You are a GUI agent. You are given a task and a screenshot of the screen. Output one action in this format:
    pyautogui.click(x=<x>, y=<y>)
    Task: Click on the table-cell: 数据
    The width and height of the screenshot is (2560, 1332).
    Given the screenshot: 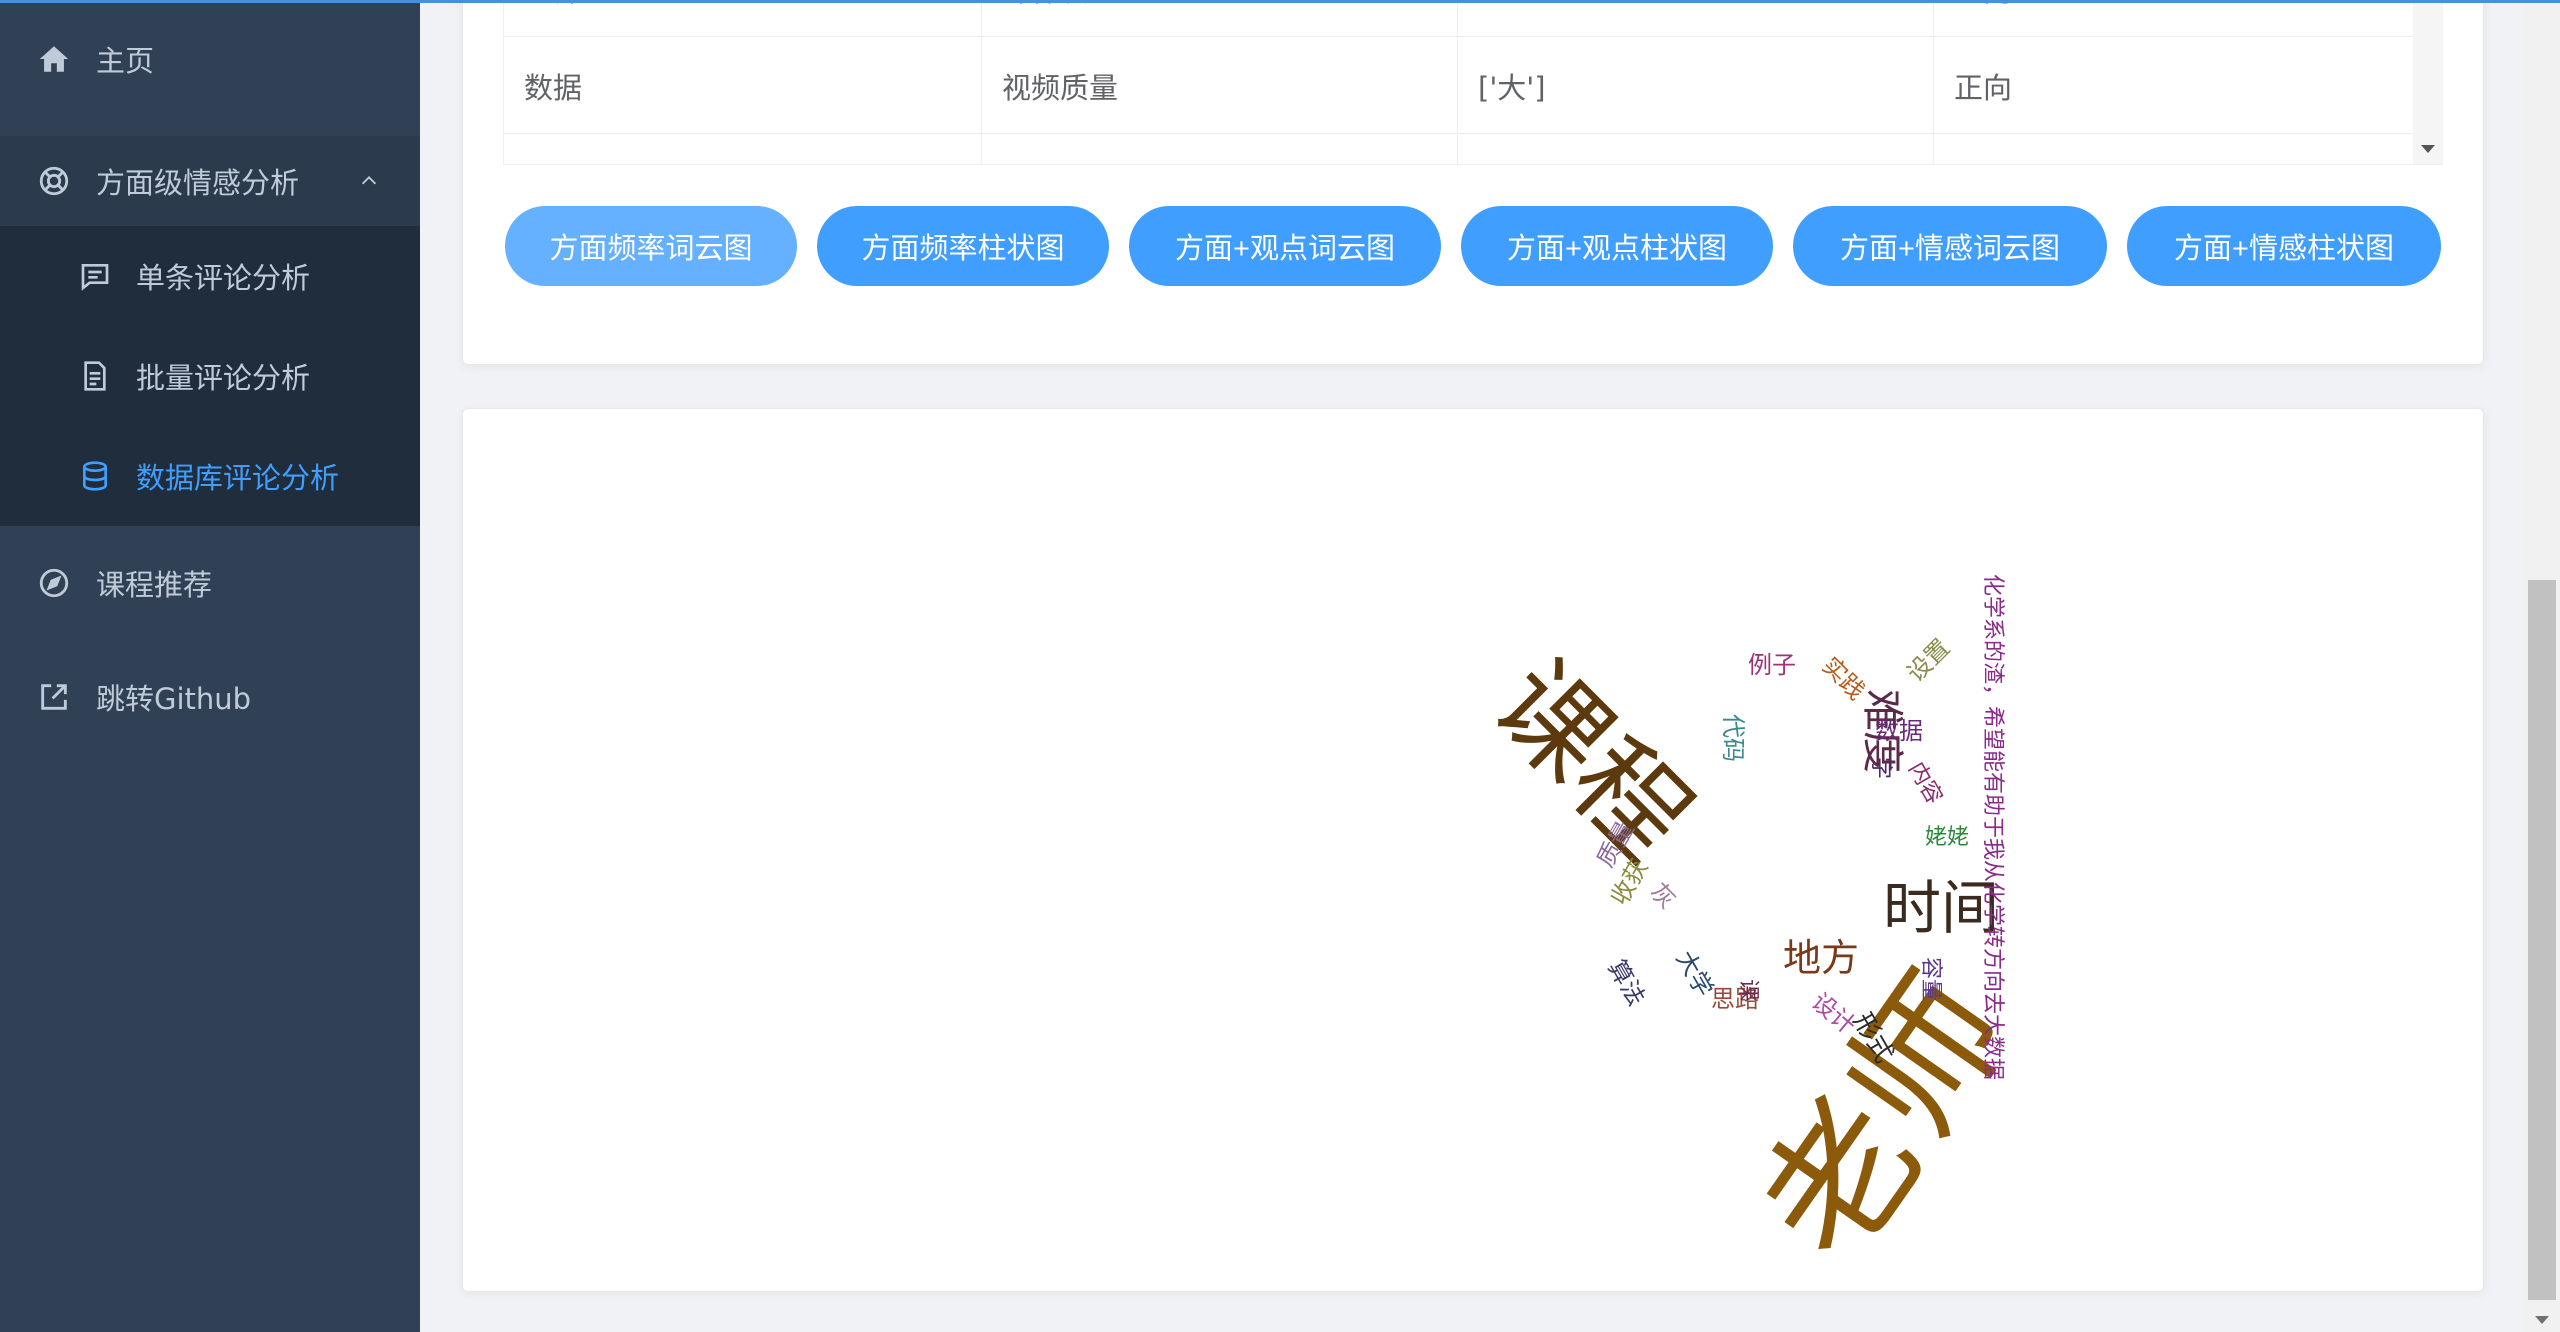 What is the action you would take?
    pyautogui.click(x=743, y=86)
    